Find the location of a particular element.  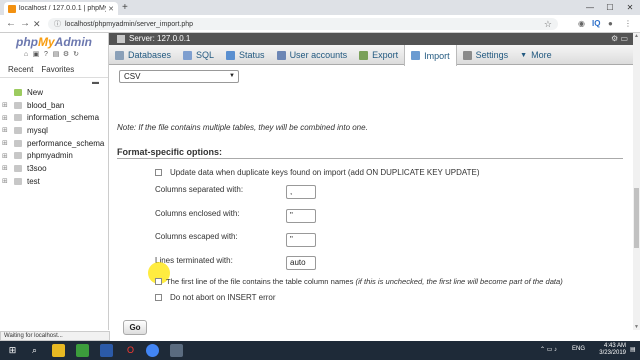

home-icon: ⌂ is located at coordinates (26, 55).